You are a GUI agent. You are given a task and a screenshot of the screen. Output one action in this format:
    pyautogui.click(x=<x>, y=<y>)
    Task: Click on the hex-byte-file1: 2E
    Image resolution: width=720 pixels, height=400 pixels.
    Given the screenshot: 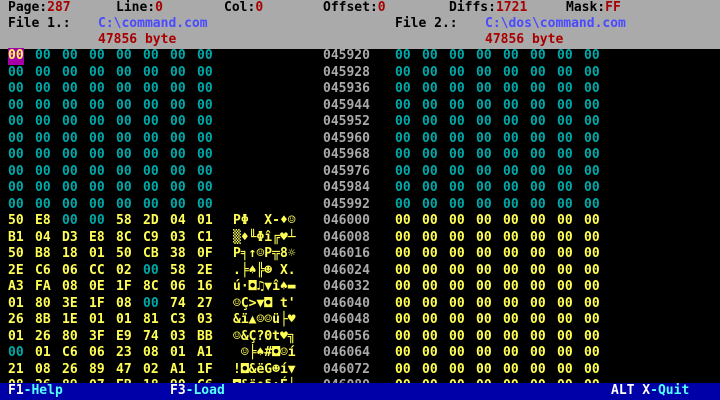 What is the action you would take?
    pyautogui.click(x=16, y=271)
    